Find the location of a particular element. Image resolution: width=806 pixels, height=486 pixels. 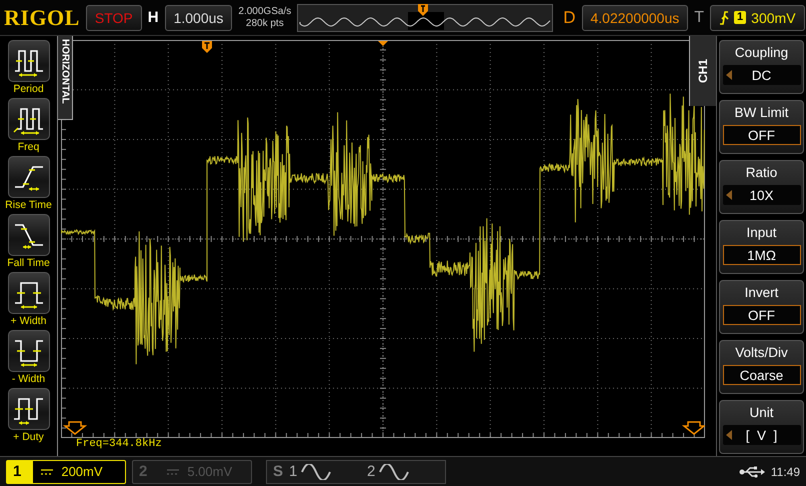

value-text: DC is located at coordinates (762, 75).